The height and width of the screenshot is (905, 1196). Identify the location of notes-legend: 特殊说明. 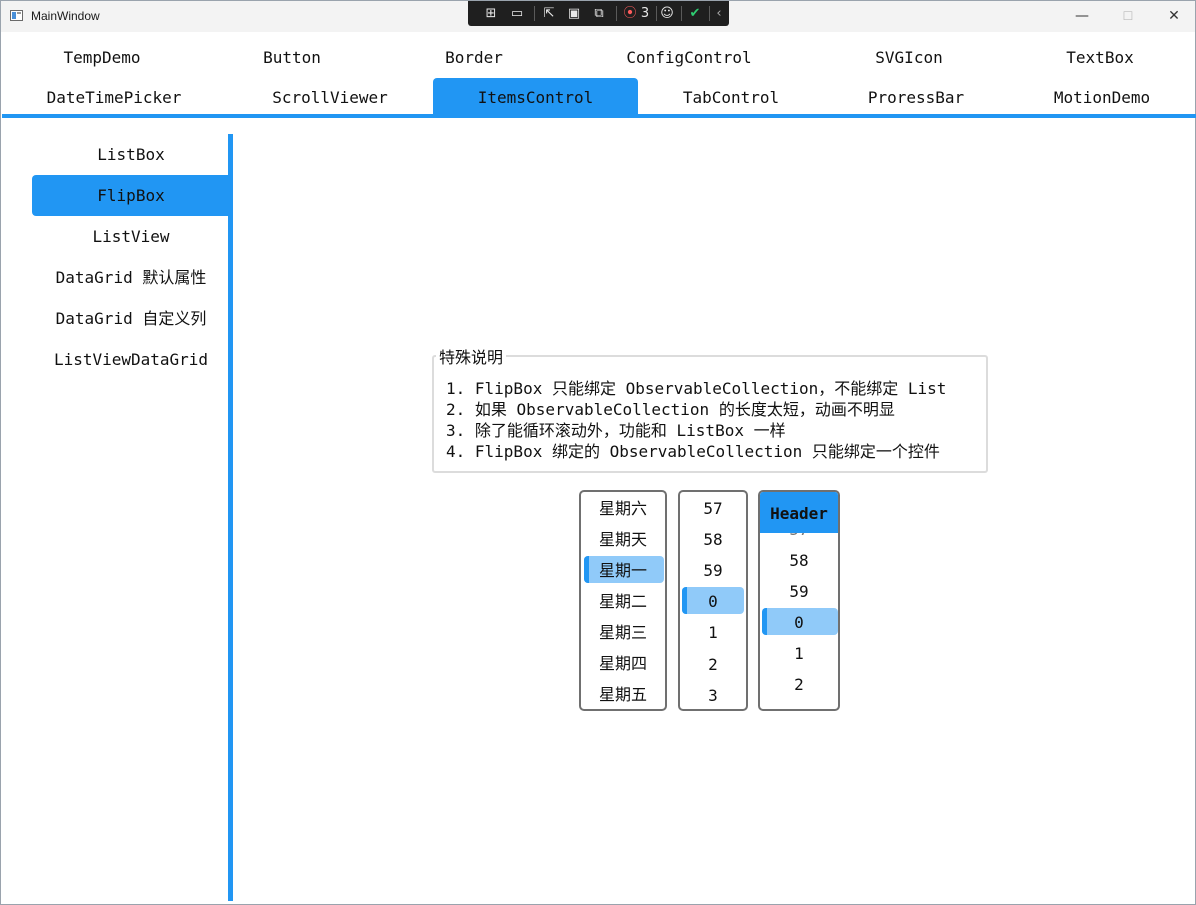
(471, 356).